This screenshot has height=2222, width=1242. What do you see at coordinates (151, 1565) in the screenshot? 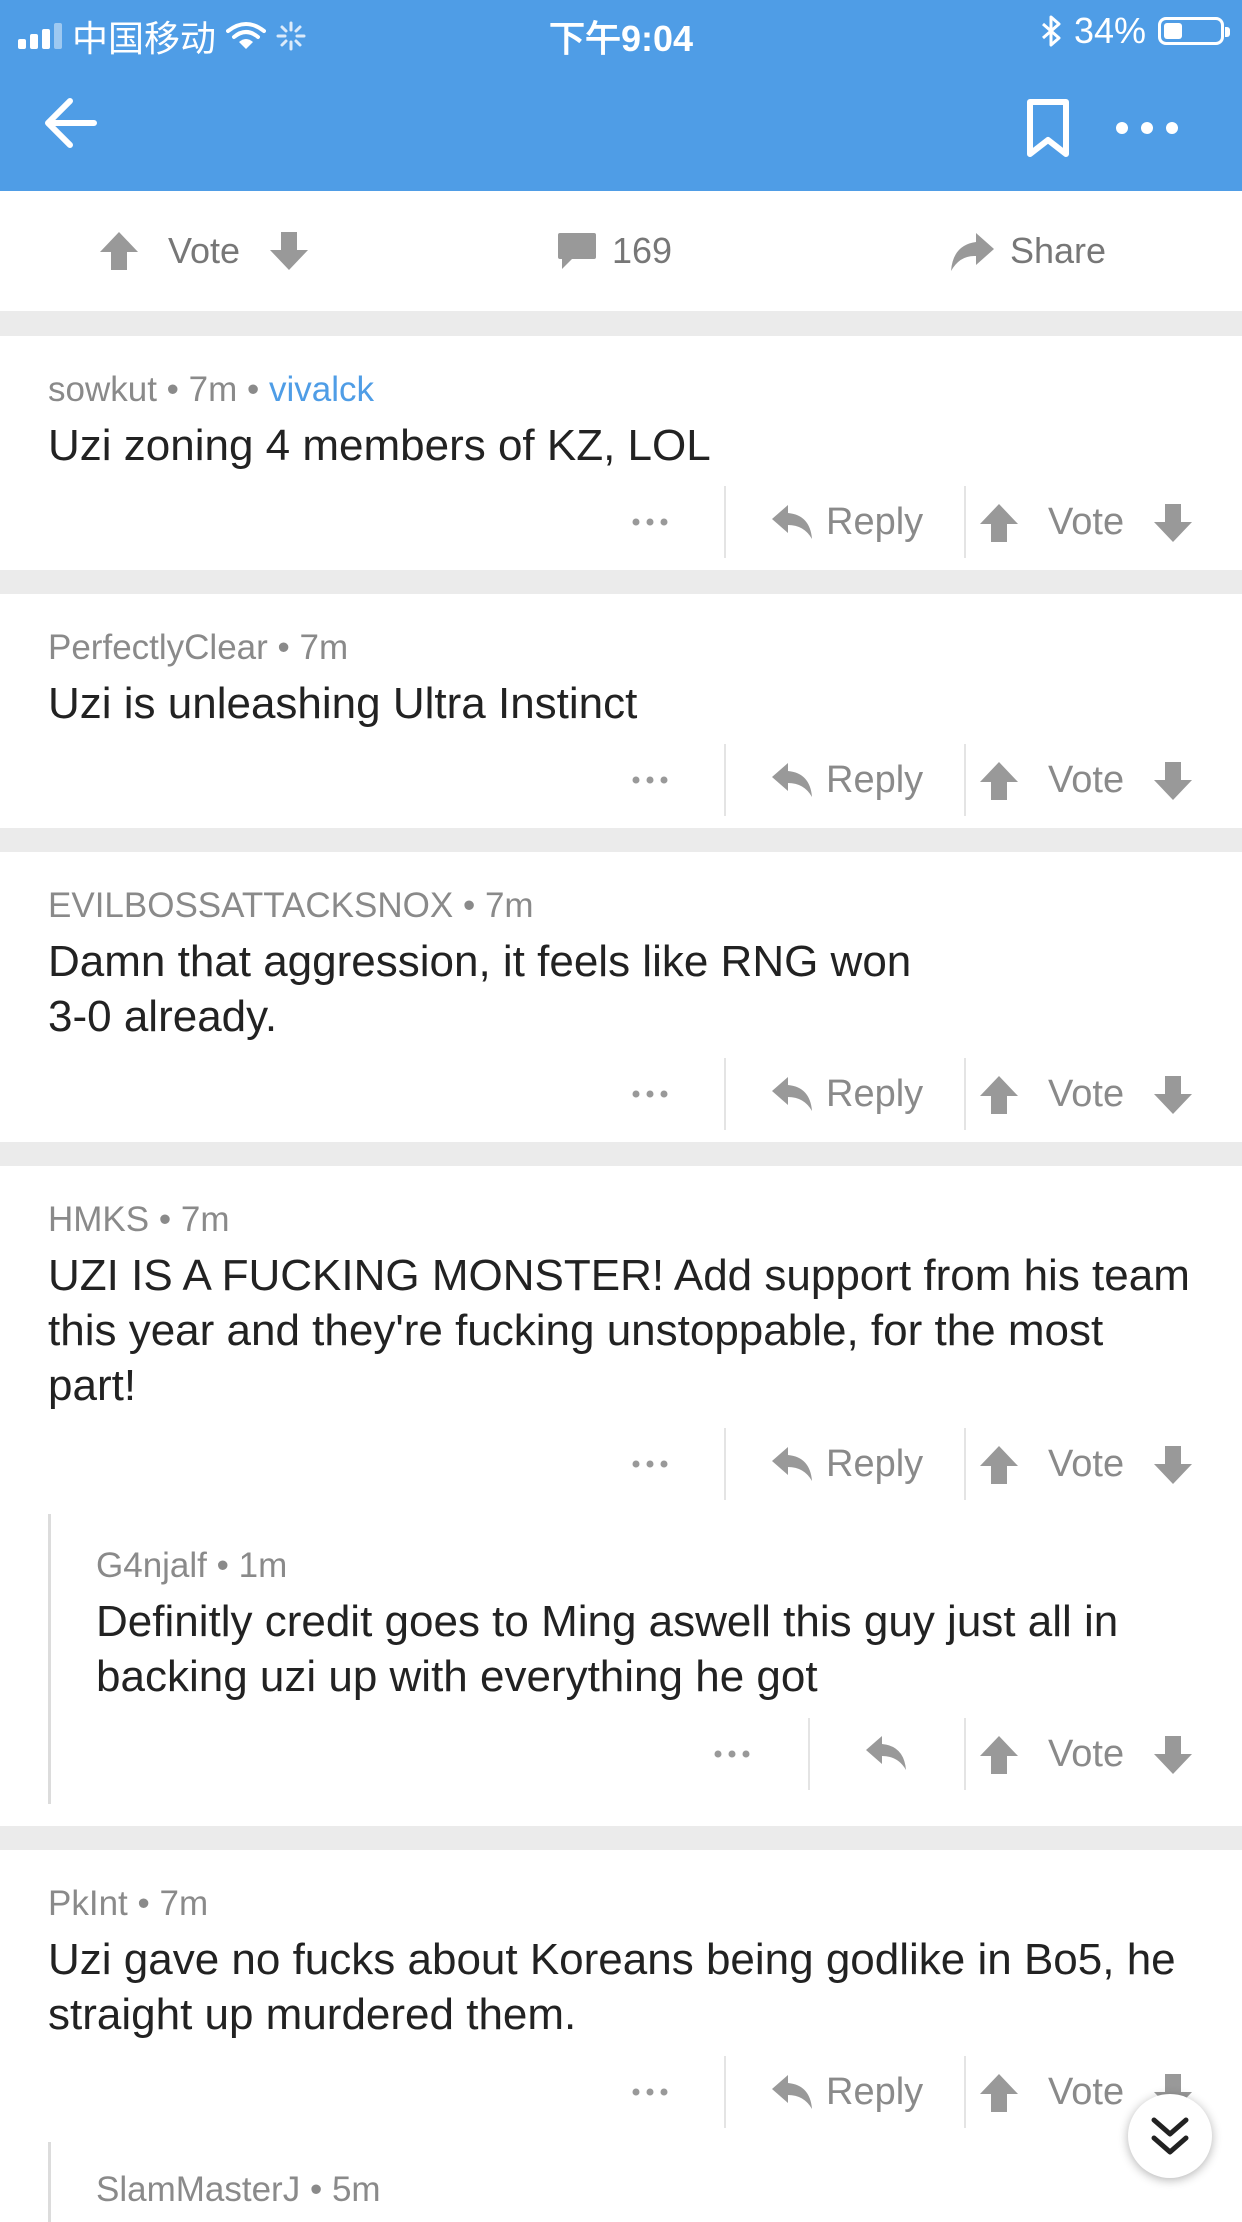
I see `reply-author: G4njalf` at bounding box center [151, 1565].